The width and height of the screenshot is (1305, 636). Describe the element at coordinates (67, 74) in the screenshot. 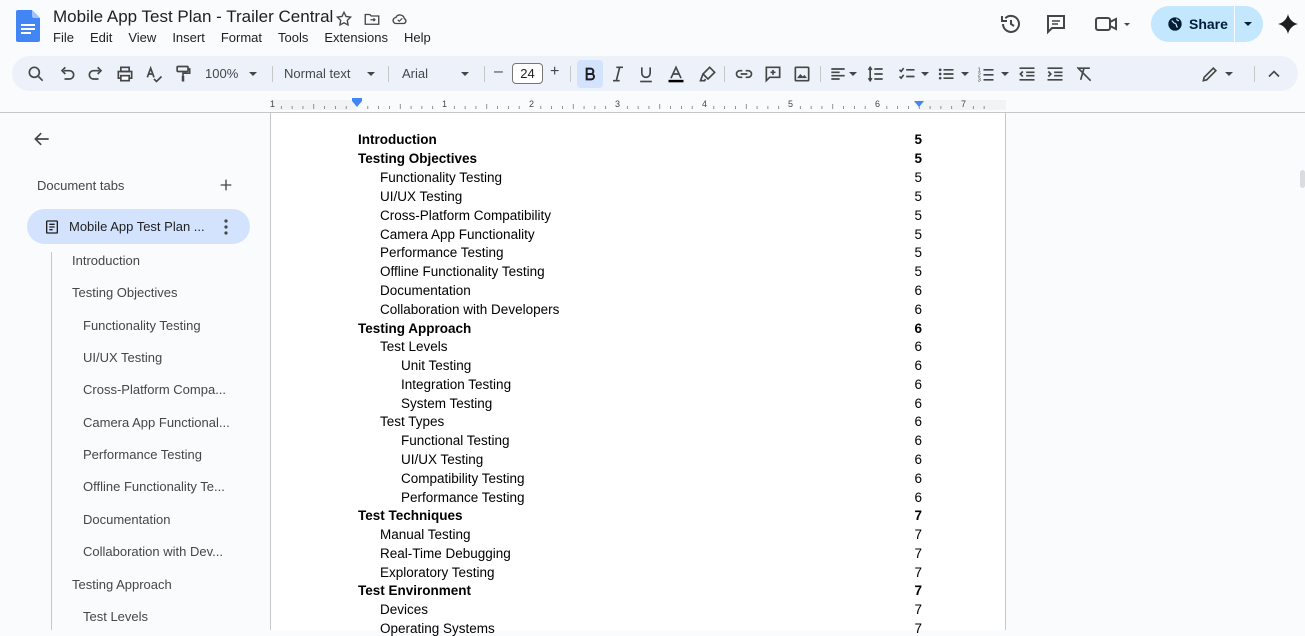

I see `undo-icon` at that location.